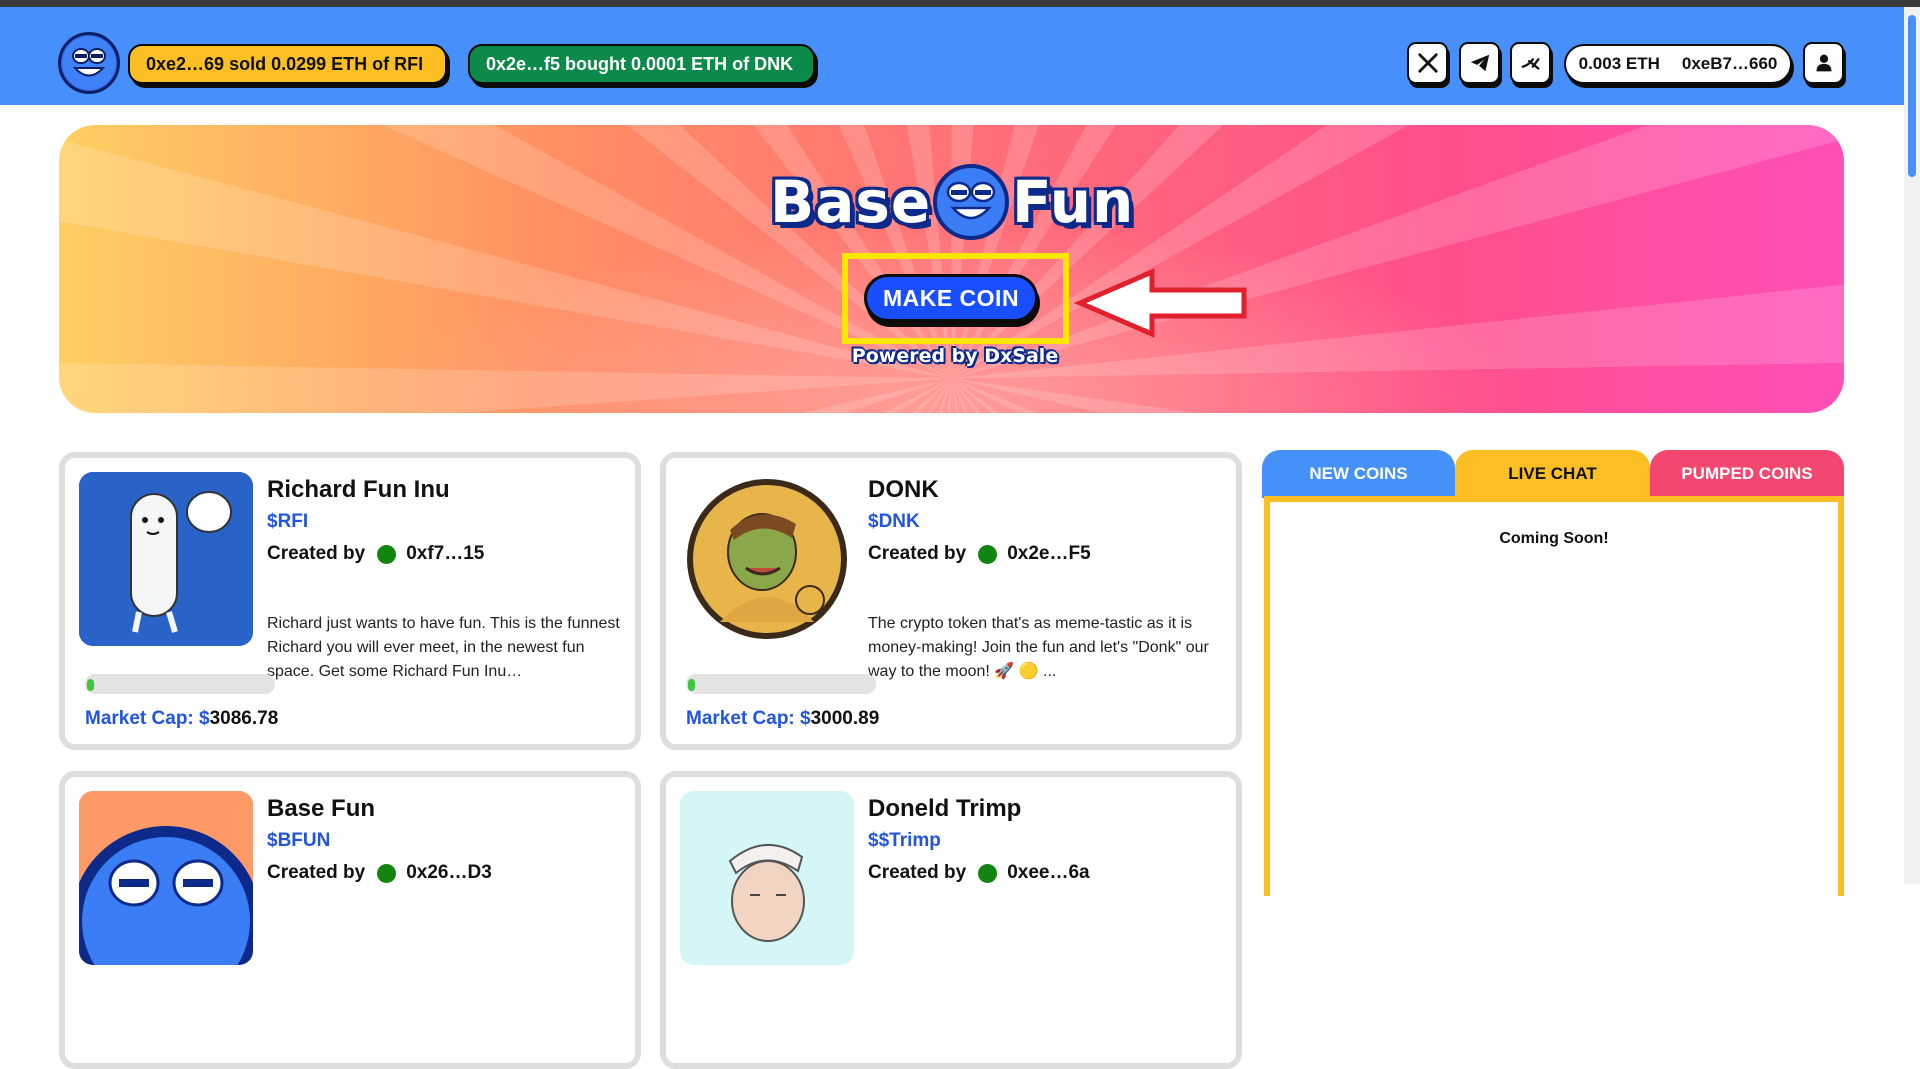 The width and height of the screenshot is (1920, 1069). I want to click on coin-creator: Created by 0xee…6a, so click(979, 873).